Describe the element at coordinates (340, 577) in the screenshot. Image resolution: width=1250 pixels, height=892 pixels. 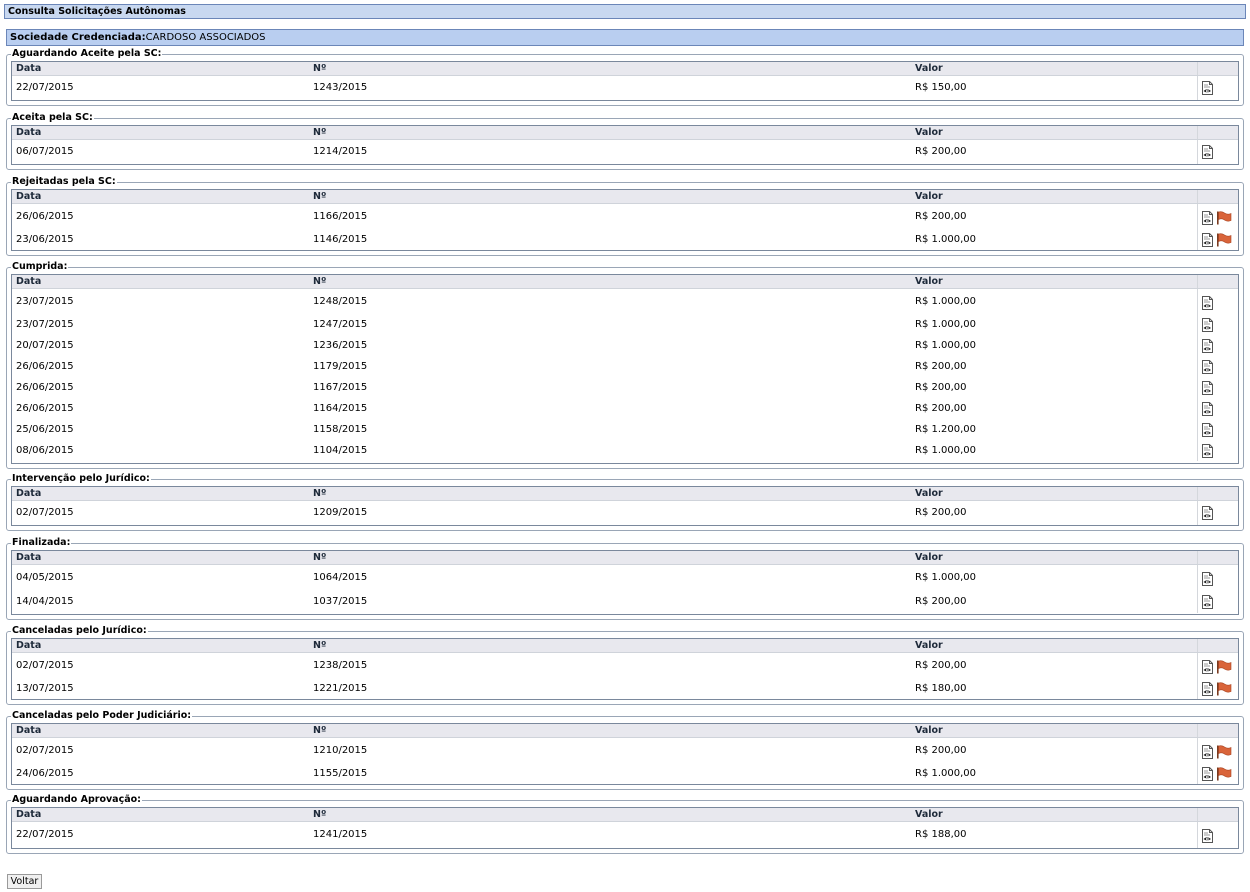
I see `row-numero: 1064/2015` at that location.